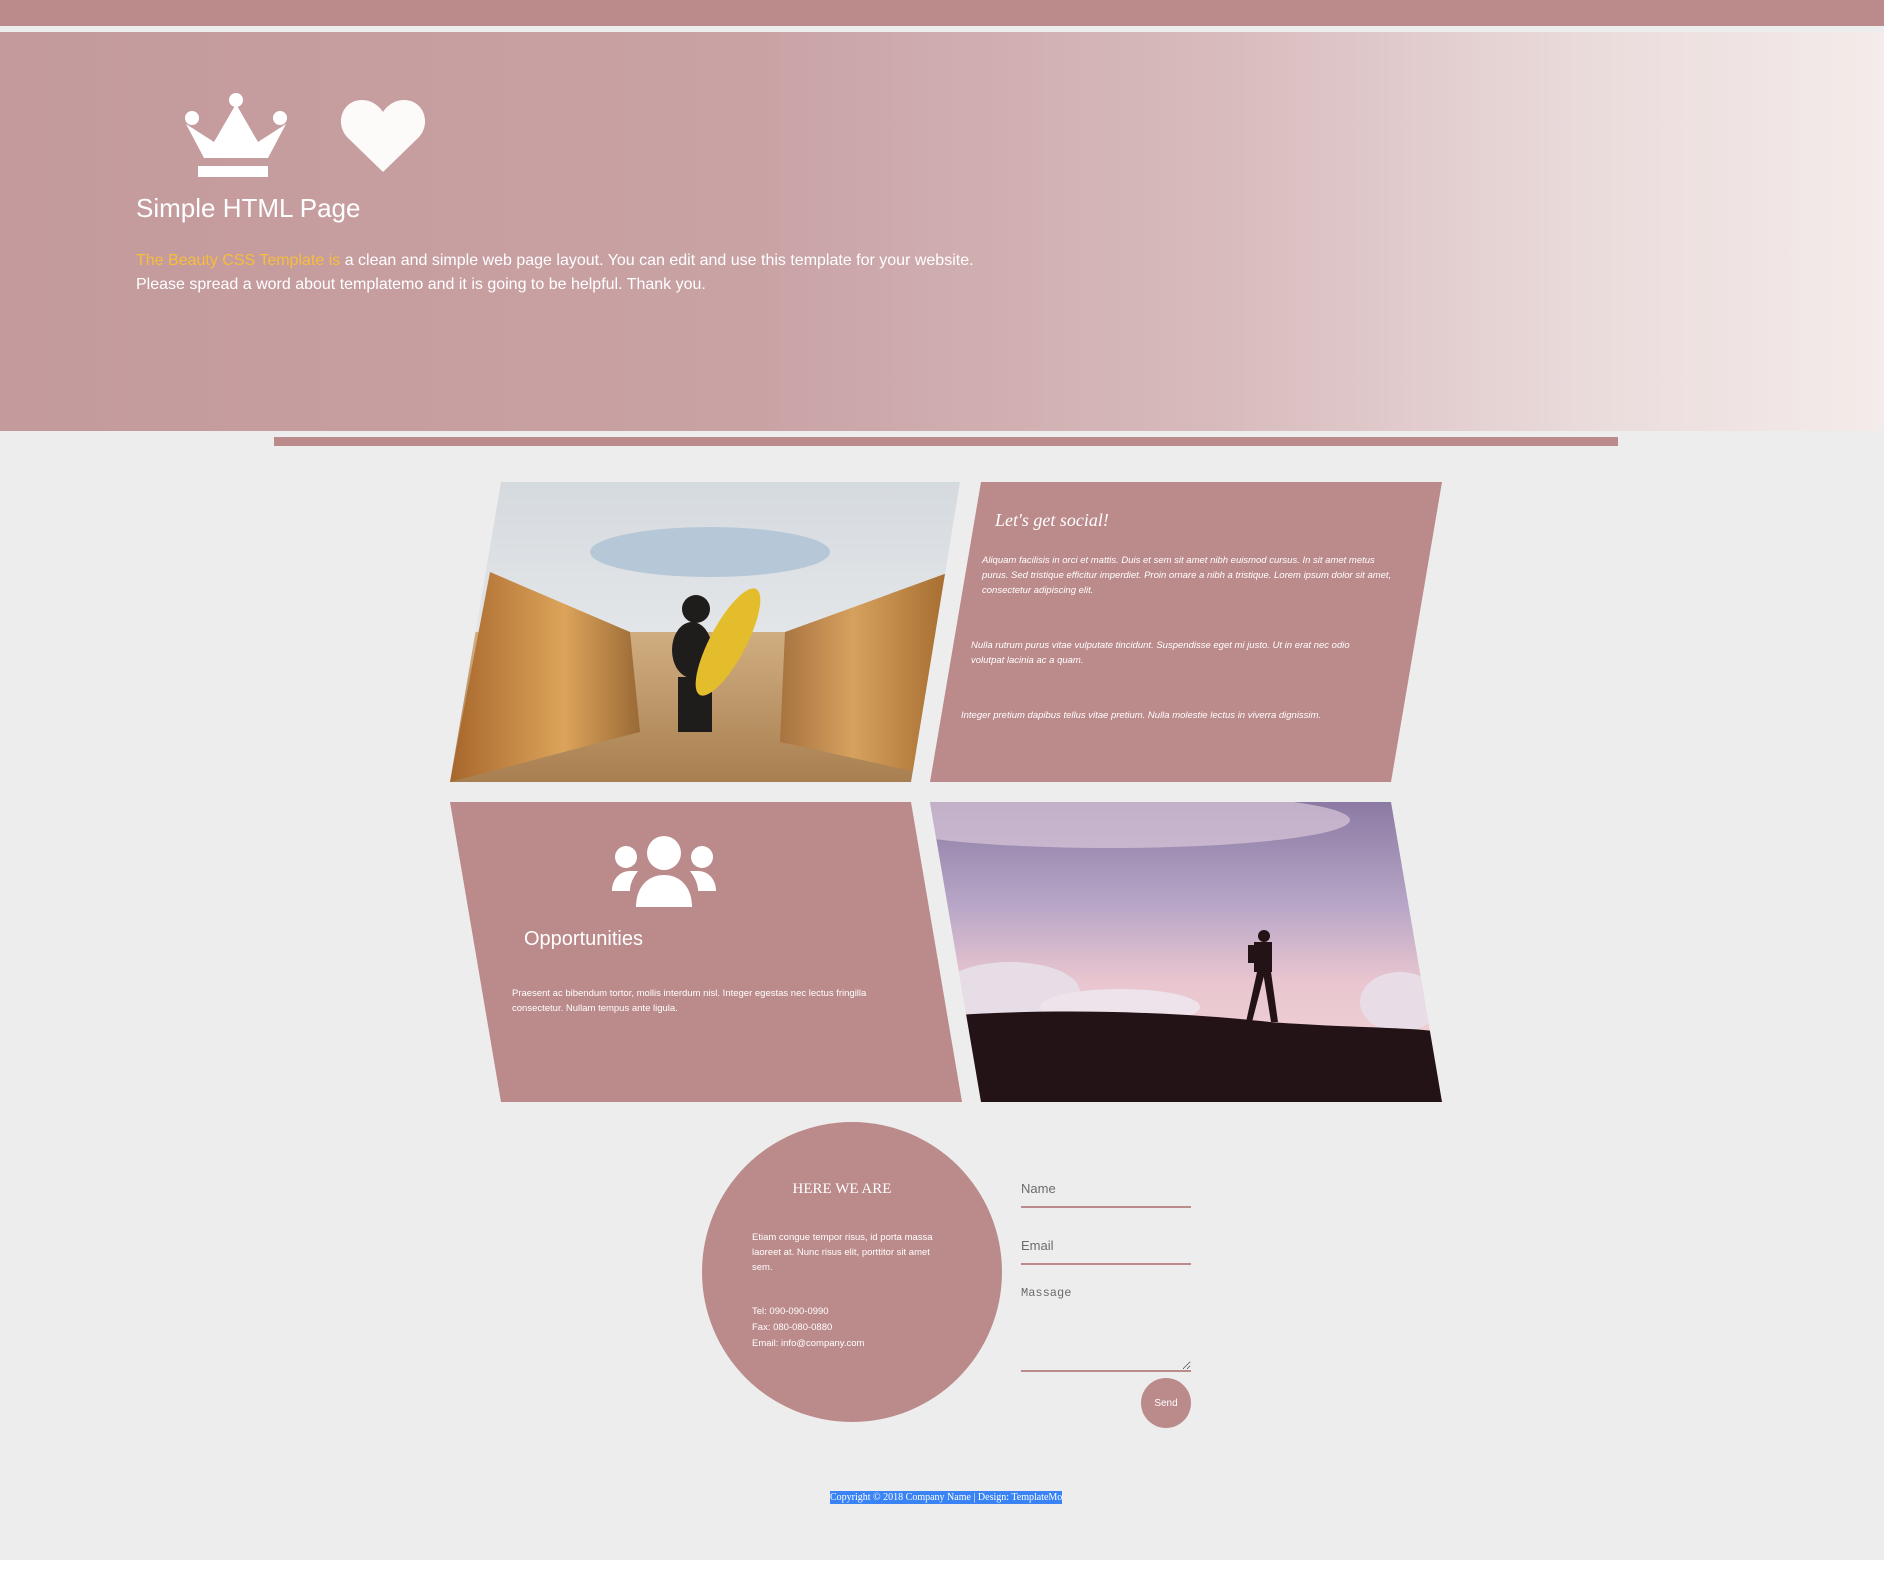  What do you see at coordinates (583, 939) in the screenshot?
I see `opportunities-heading: Opportunities` at bounding box center [583, 939].